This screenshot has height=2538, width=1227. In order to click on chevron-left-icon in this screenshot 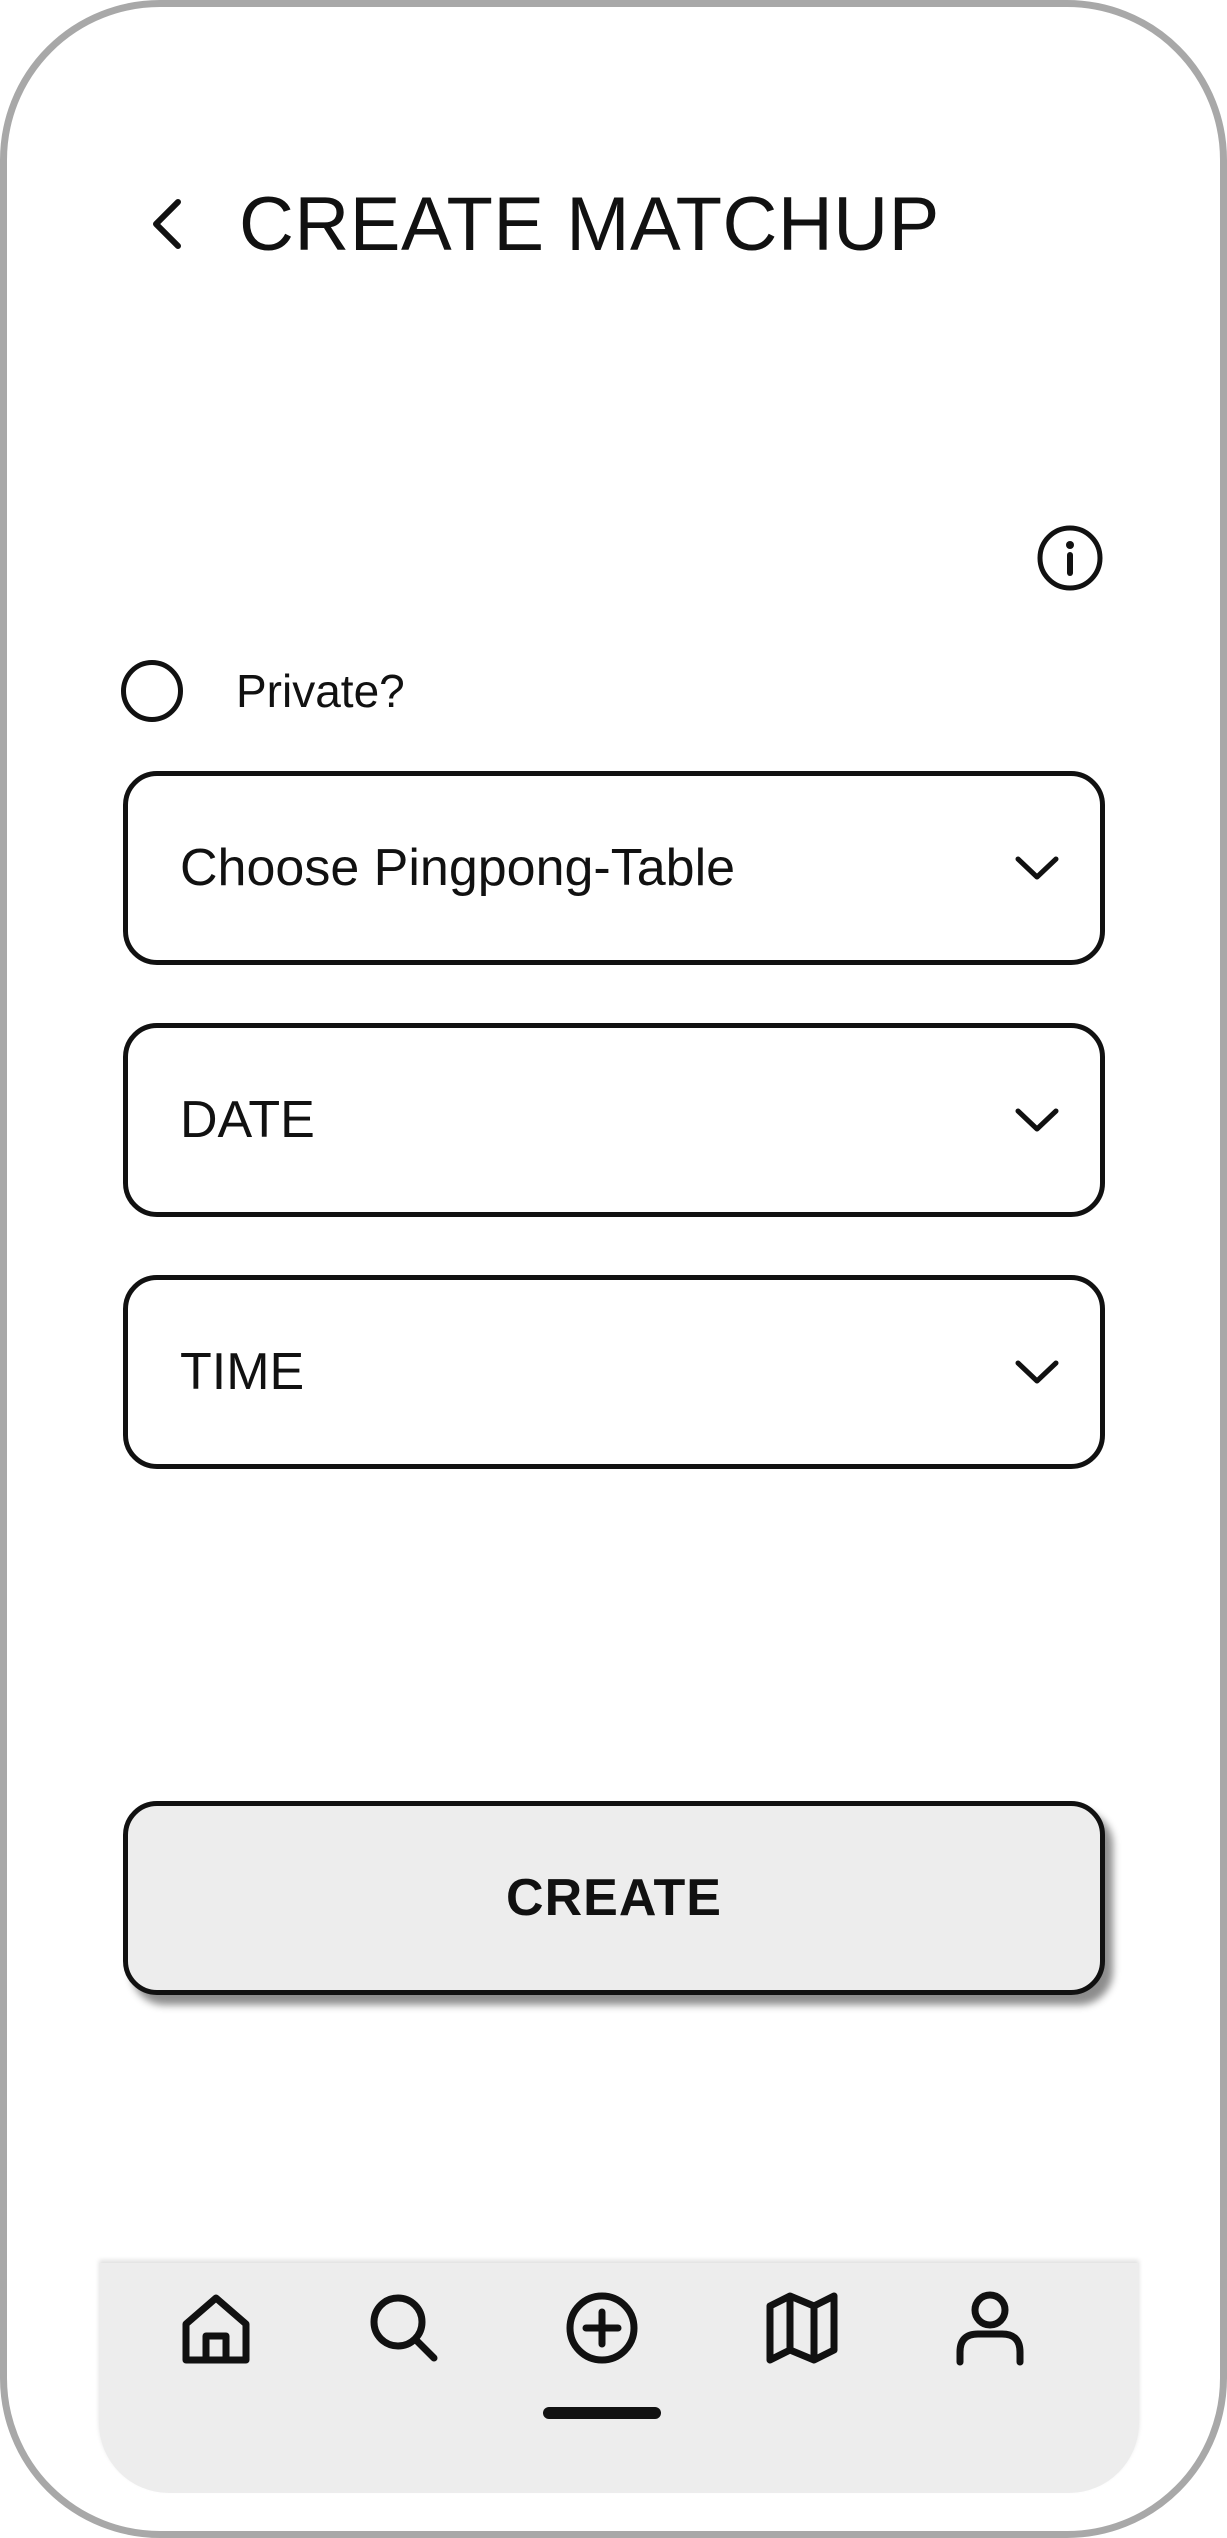, I will do `click(167, 224)`.